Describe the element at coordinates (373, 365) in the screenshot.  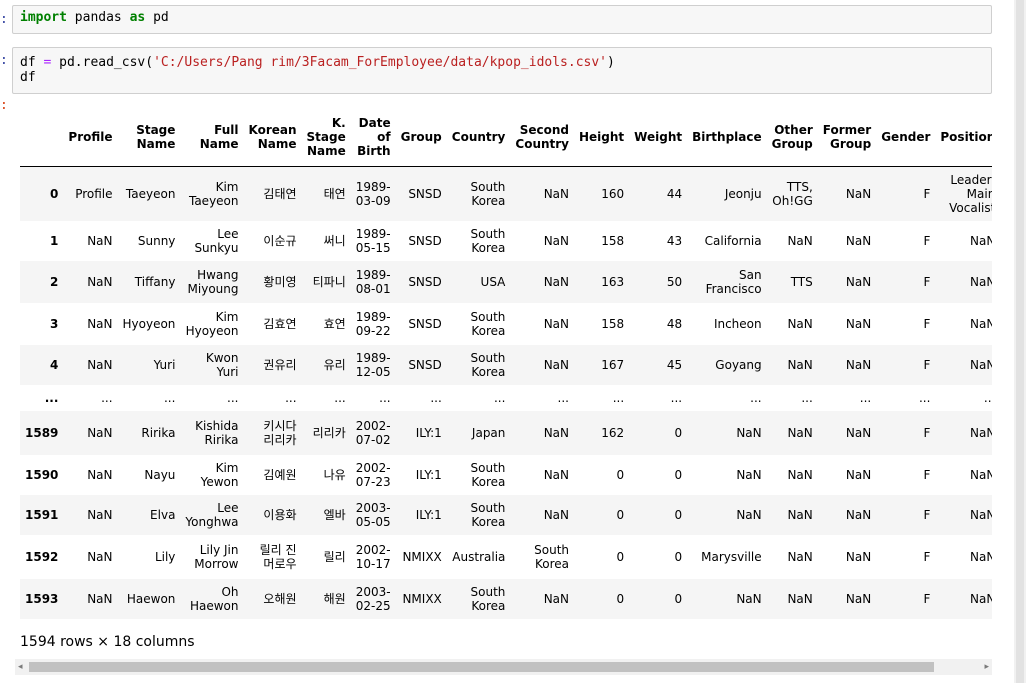
I see `table-cell: 1989-12-05` at that location.